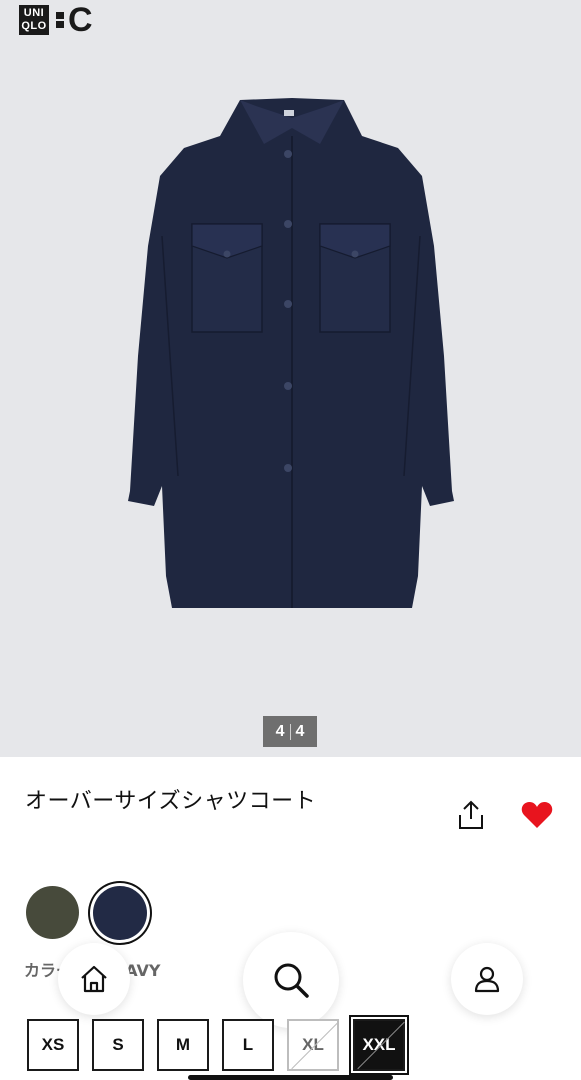 This screenshot has height=1080, width=581. What do you see at coordinates (60, 20) in the screenshot?
I see `logo-colon` at bounding box center [60, 20].